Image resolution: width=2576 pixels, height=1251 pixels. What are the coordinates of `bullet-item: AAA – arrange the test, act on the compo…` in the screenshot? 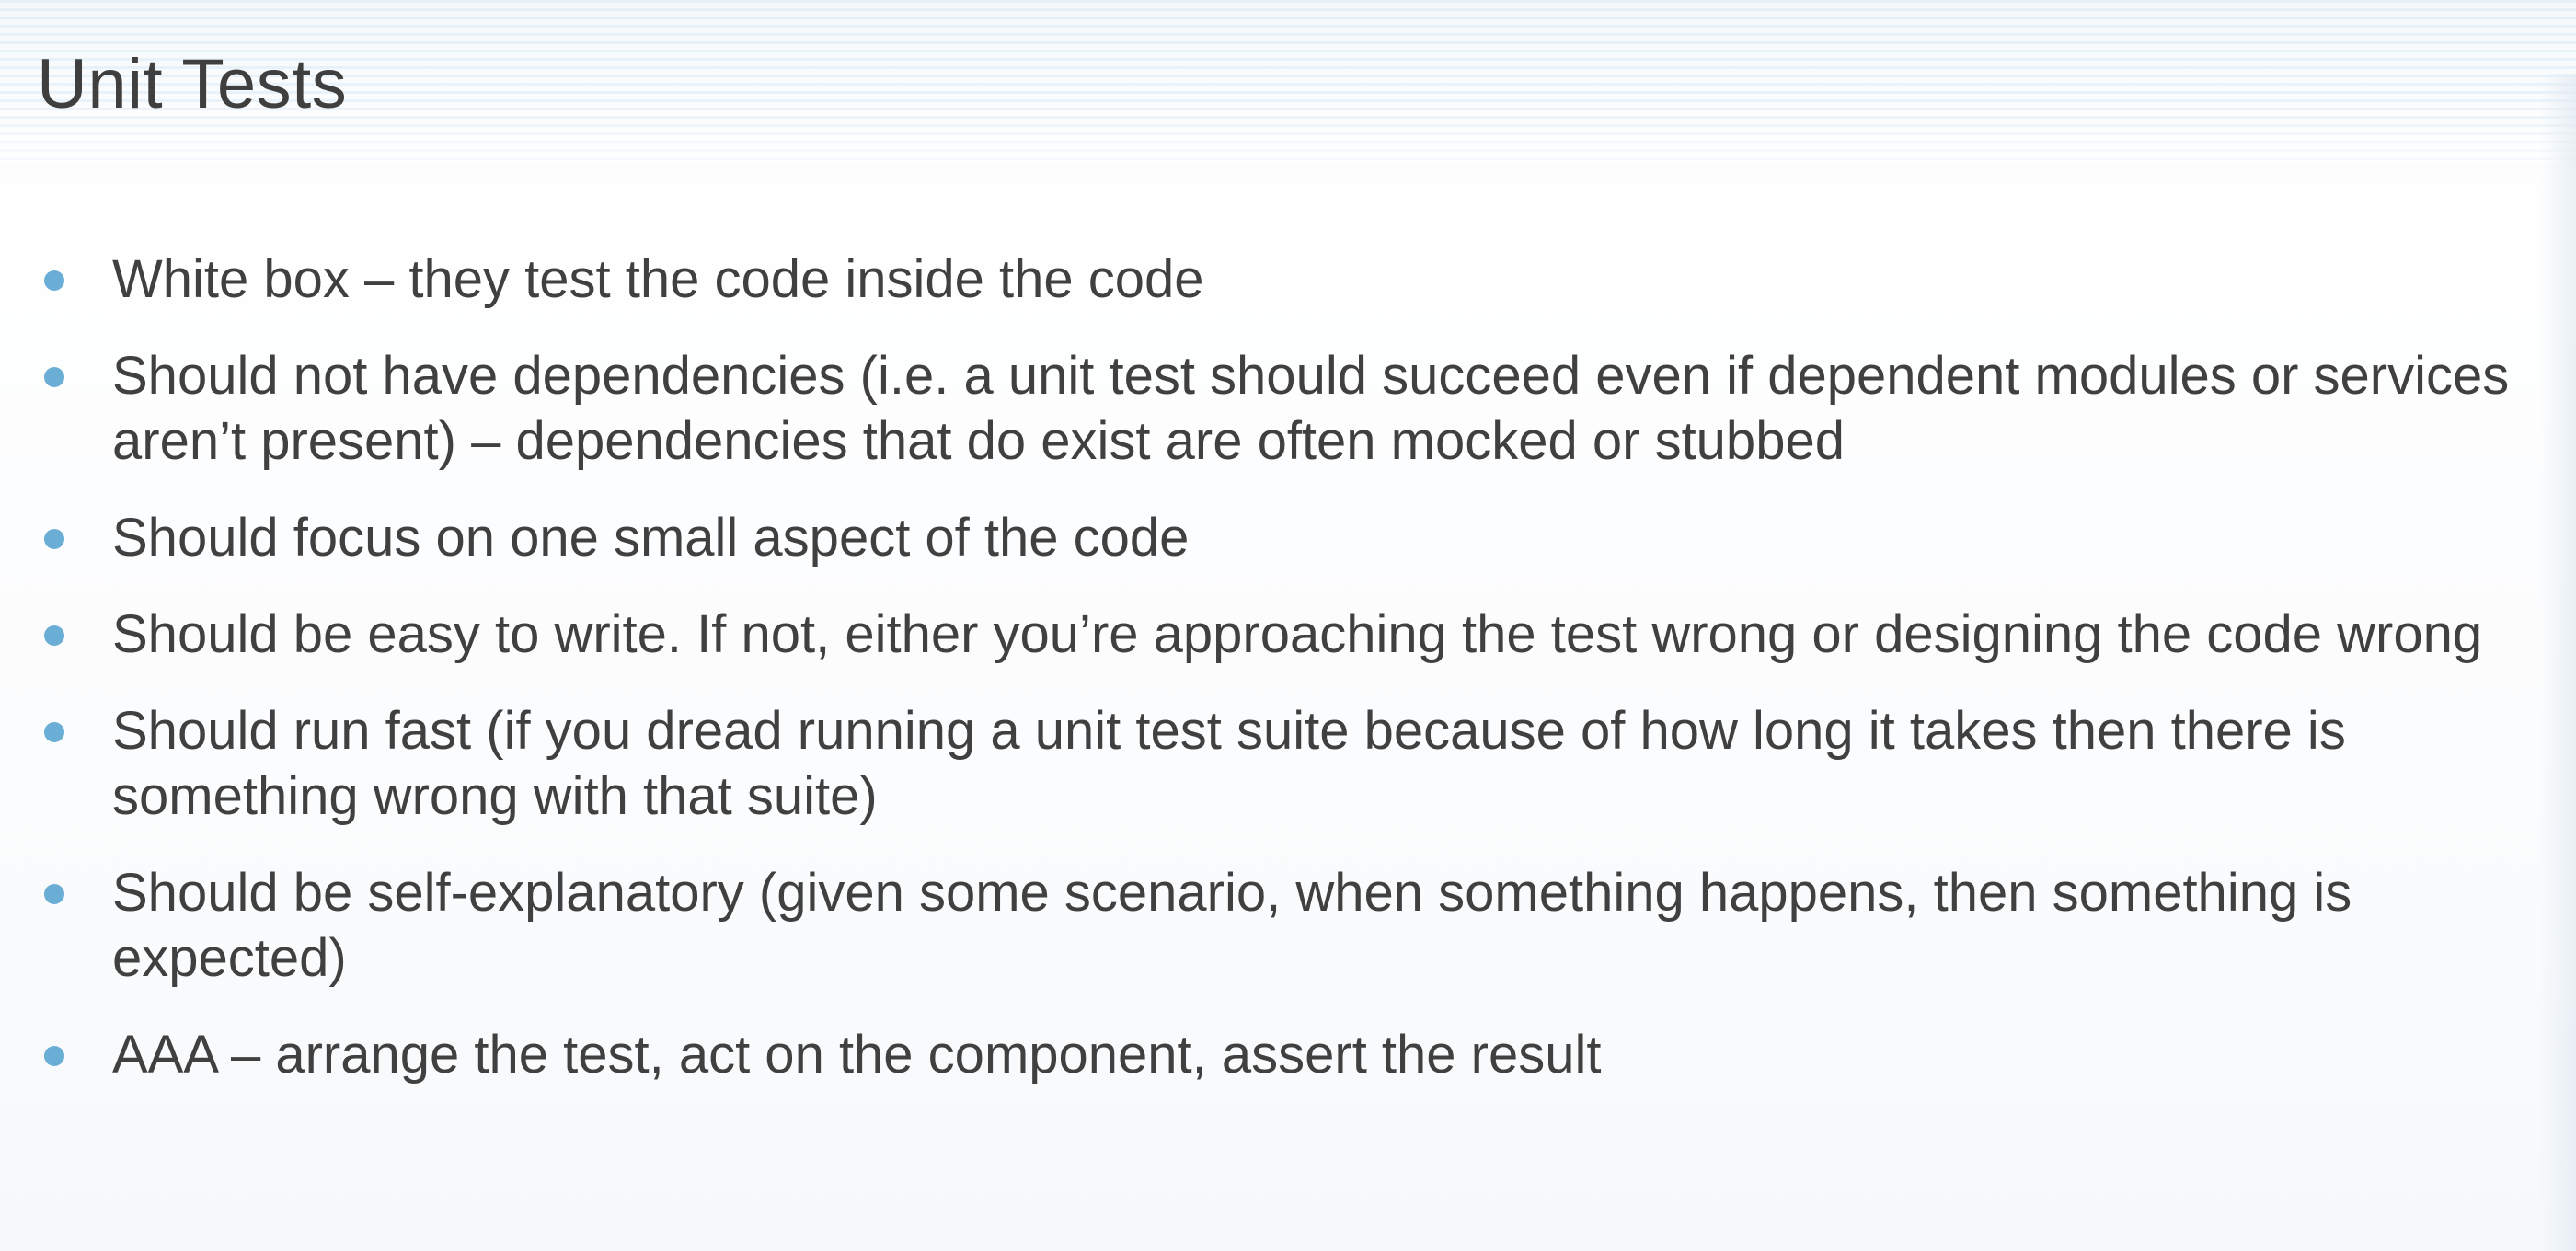 It's located at (1279, 1054).